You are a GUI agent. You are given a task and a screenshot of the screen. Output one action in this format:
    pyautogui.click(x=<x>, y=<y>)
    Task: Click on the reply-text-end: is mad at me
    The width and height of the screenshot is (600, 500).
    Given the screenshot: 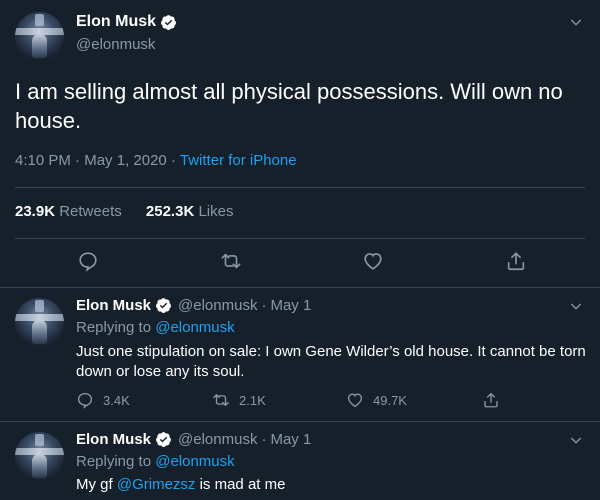 What is the action you would take?
    pyautogui.click(x=242, y=484)
    